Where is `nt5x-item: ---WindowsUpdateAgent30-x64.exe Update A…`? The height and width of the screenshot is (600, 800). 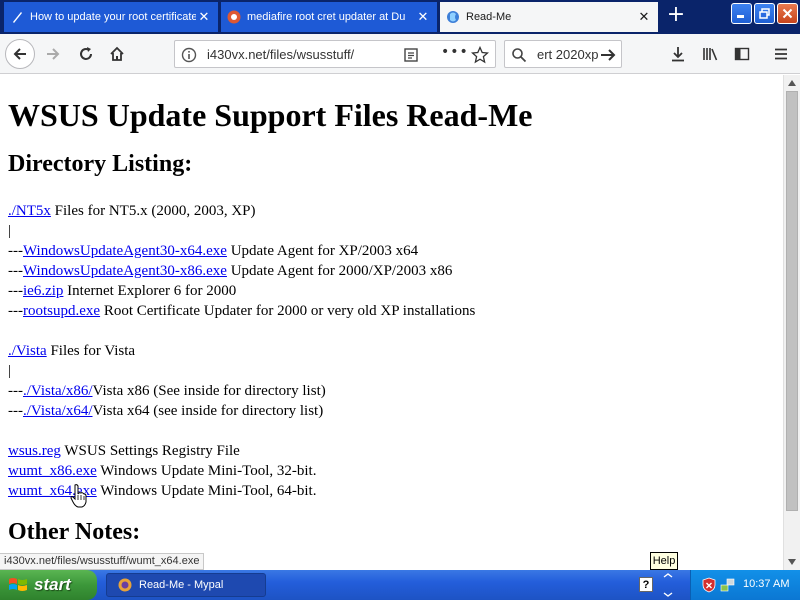 nt5x-item: ---WindowsUpdateAgent30-x64.exe Update A… is located at coordinates (213, 251).